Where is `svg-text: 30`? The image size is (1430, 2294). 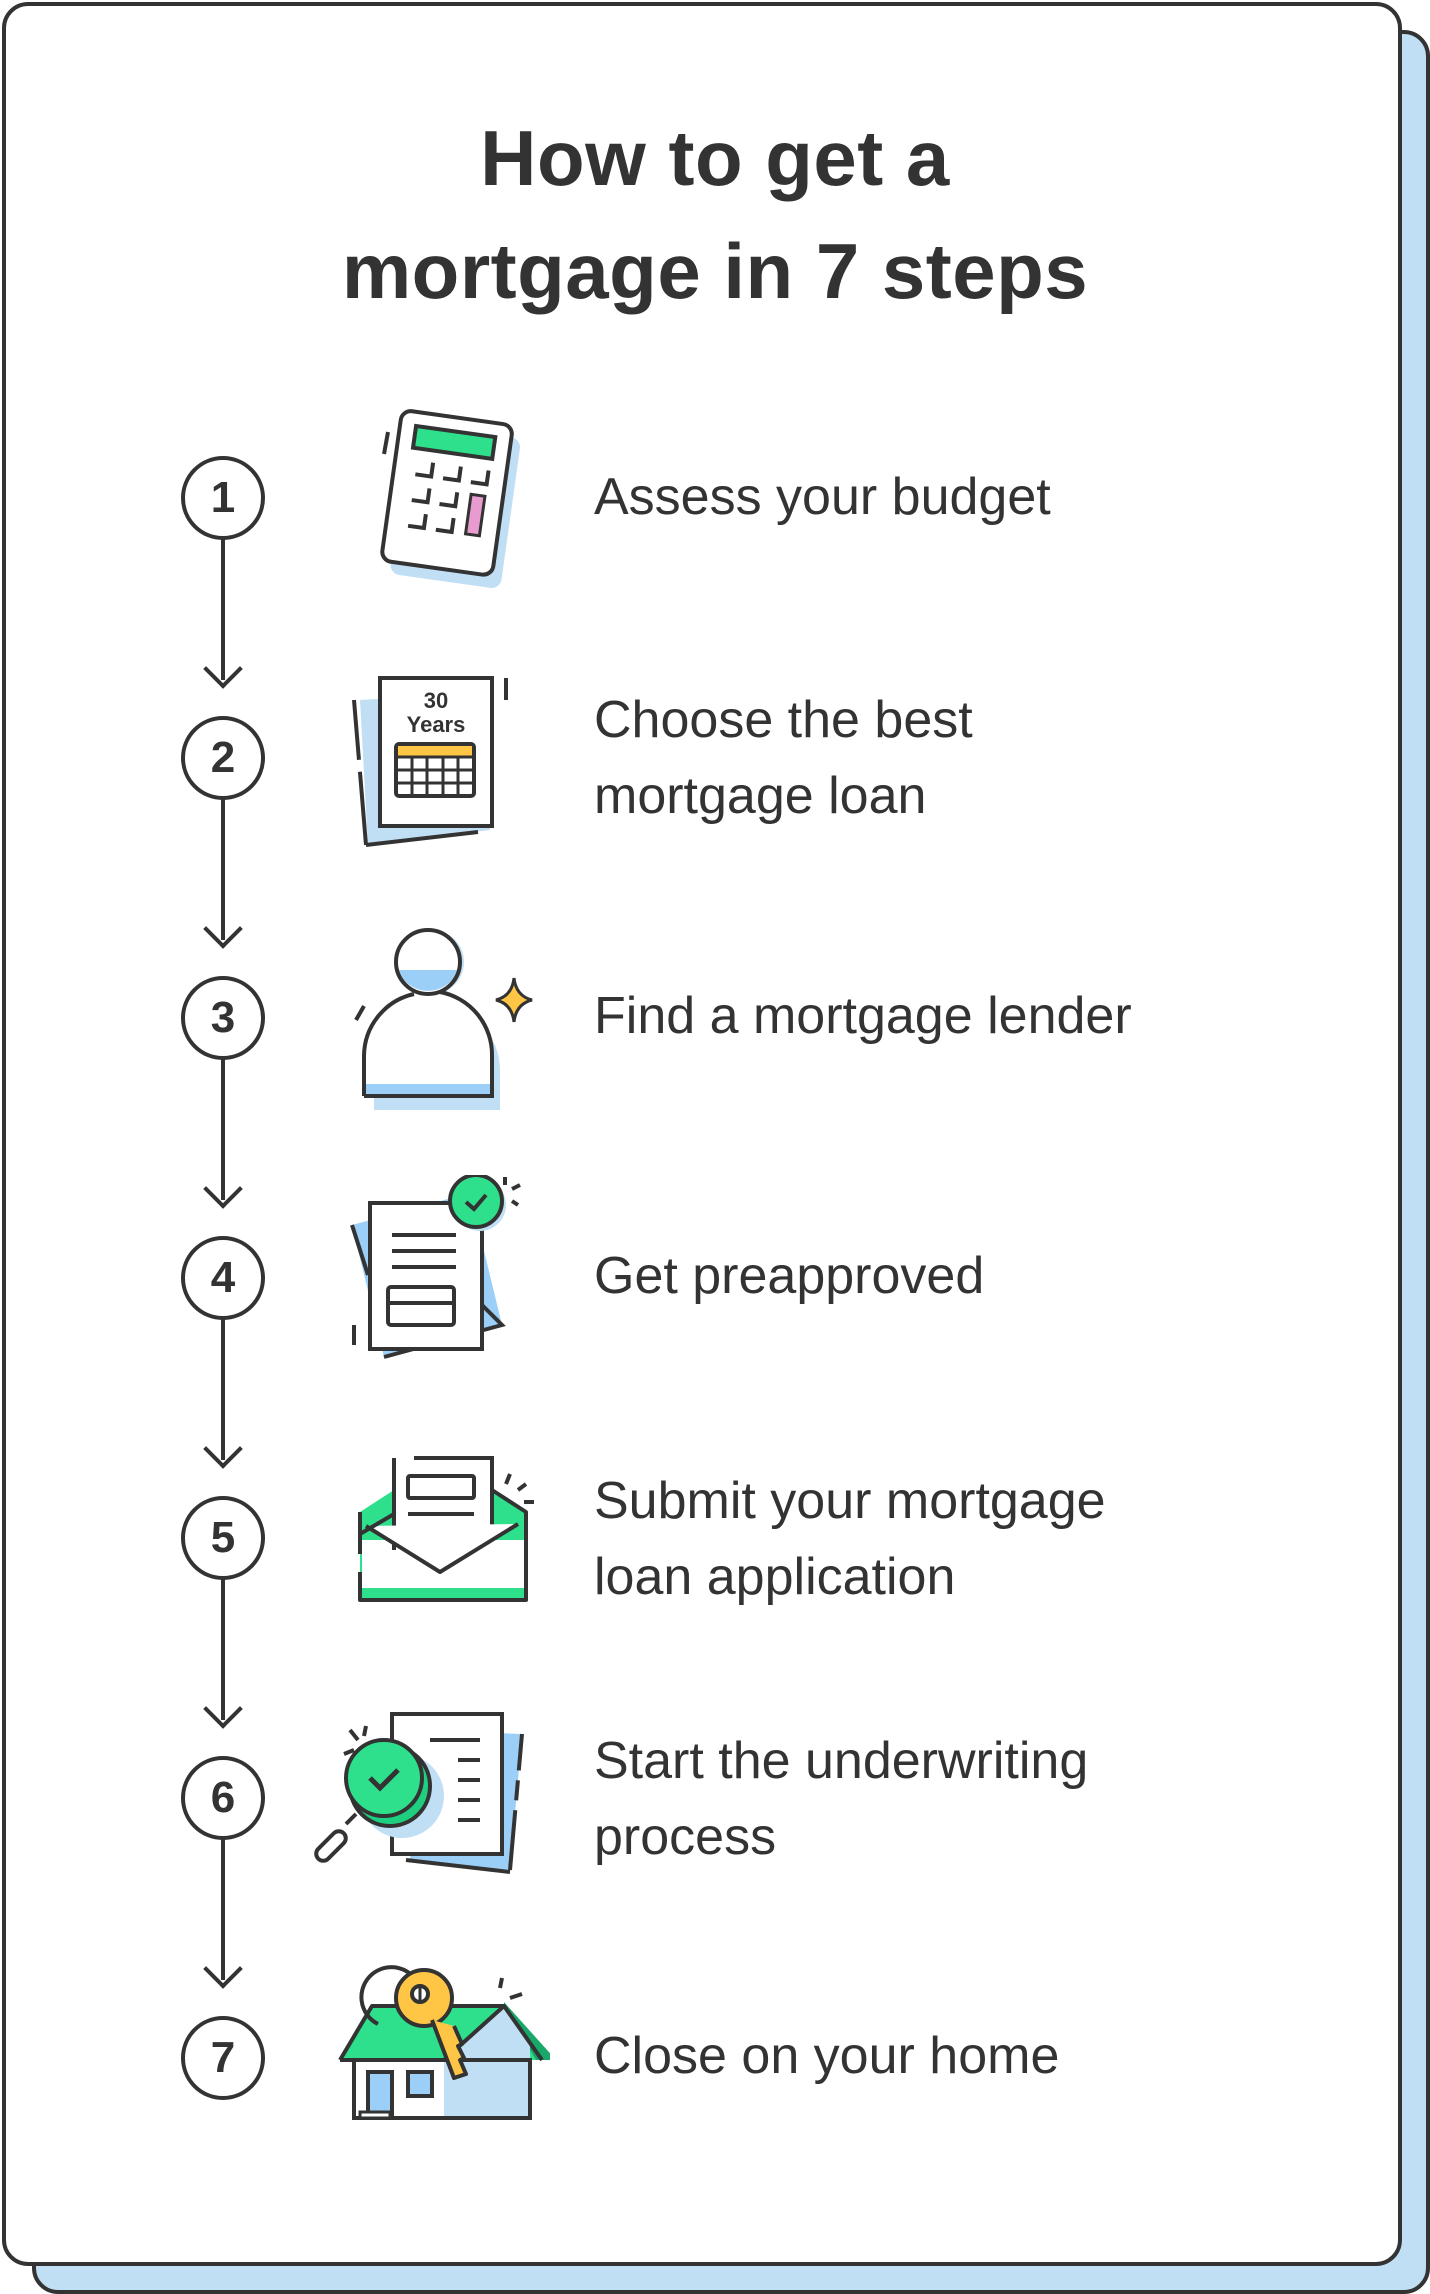 svg-text: 30 is located at coordinates (436, 700).